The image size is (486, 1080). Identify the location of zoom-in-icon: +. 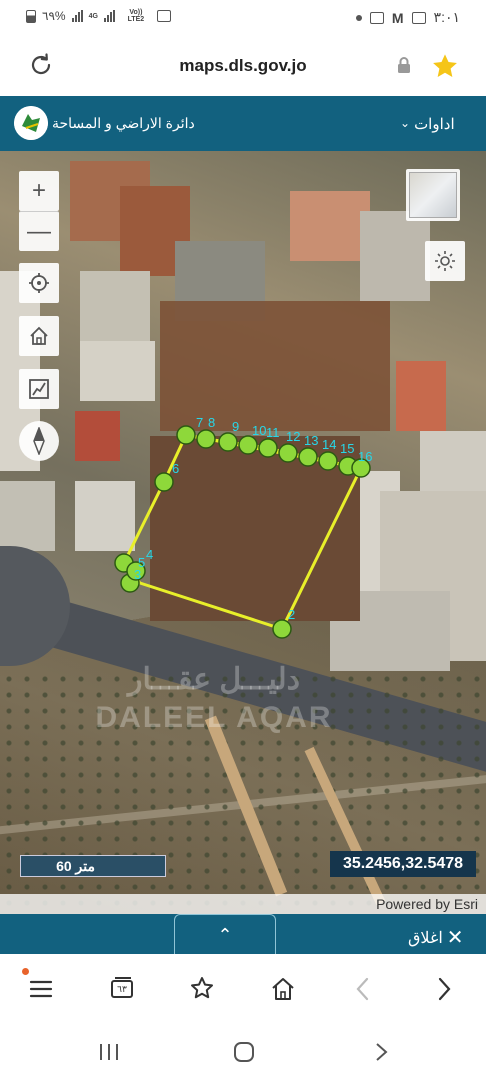
(38, 190).